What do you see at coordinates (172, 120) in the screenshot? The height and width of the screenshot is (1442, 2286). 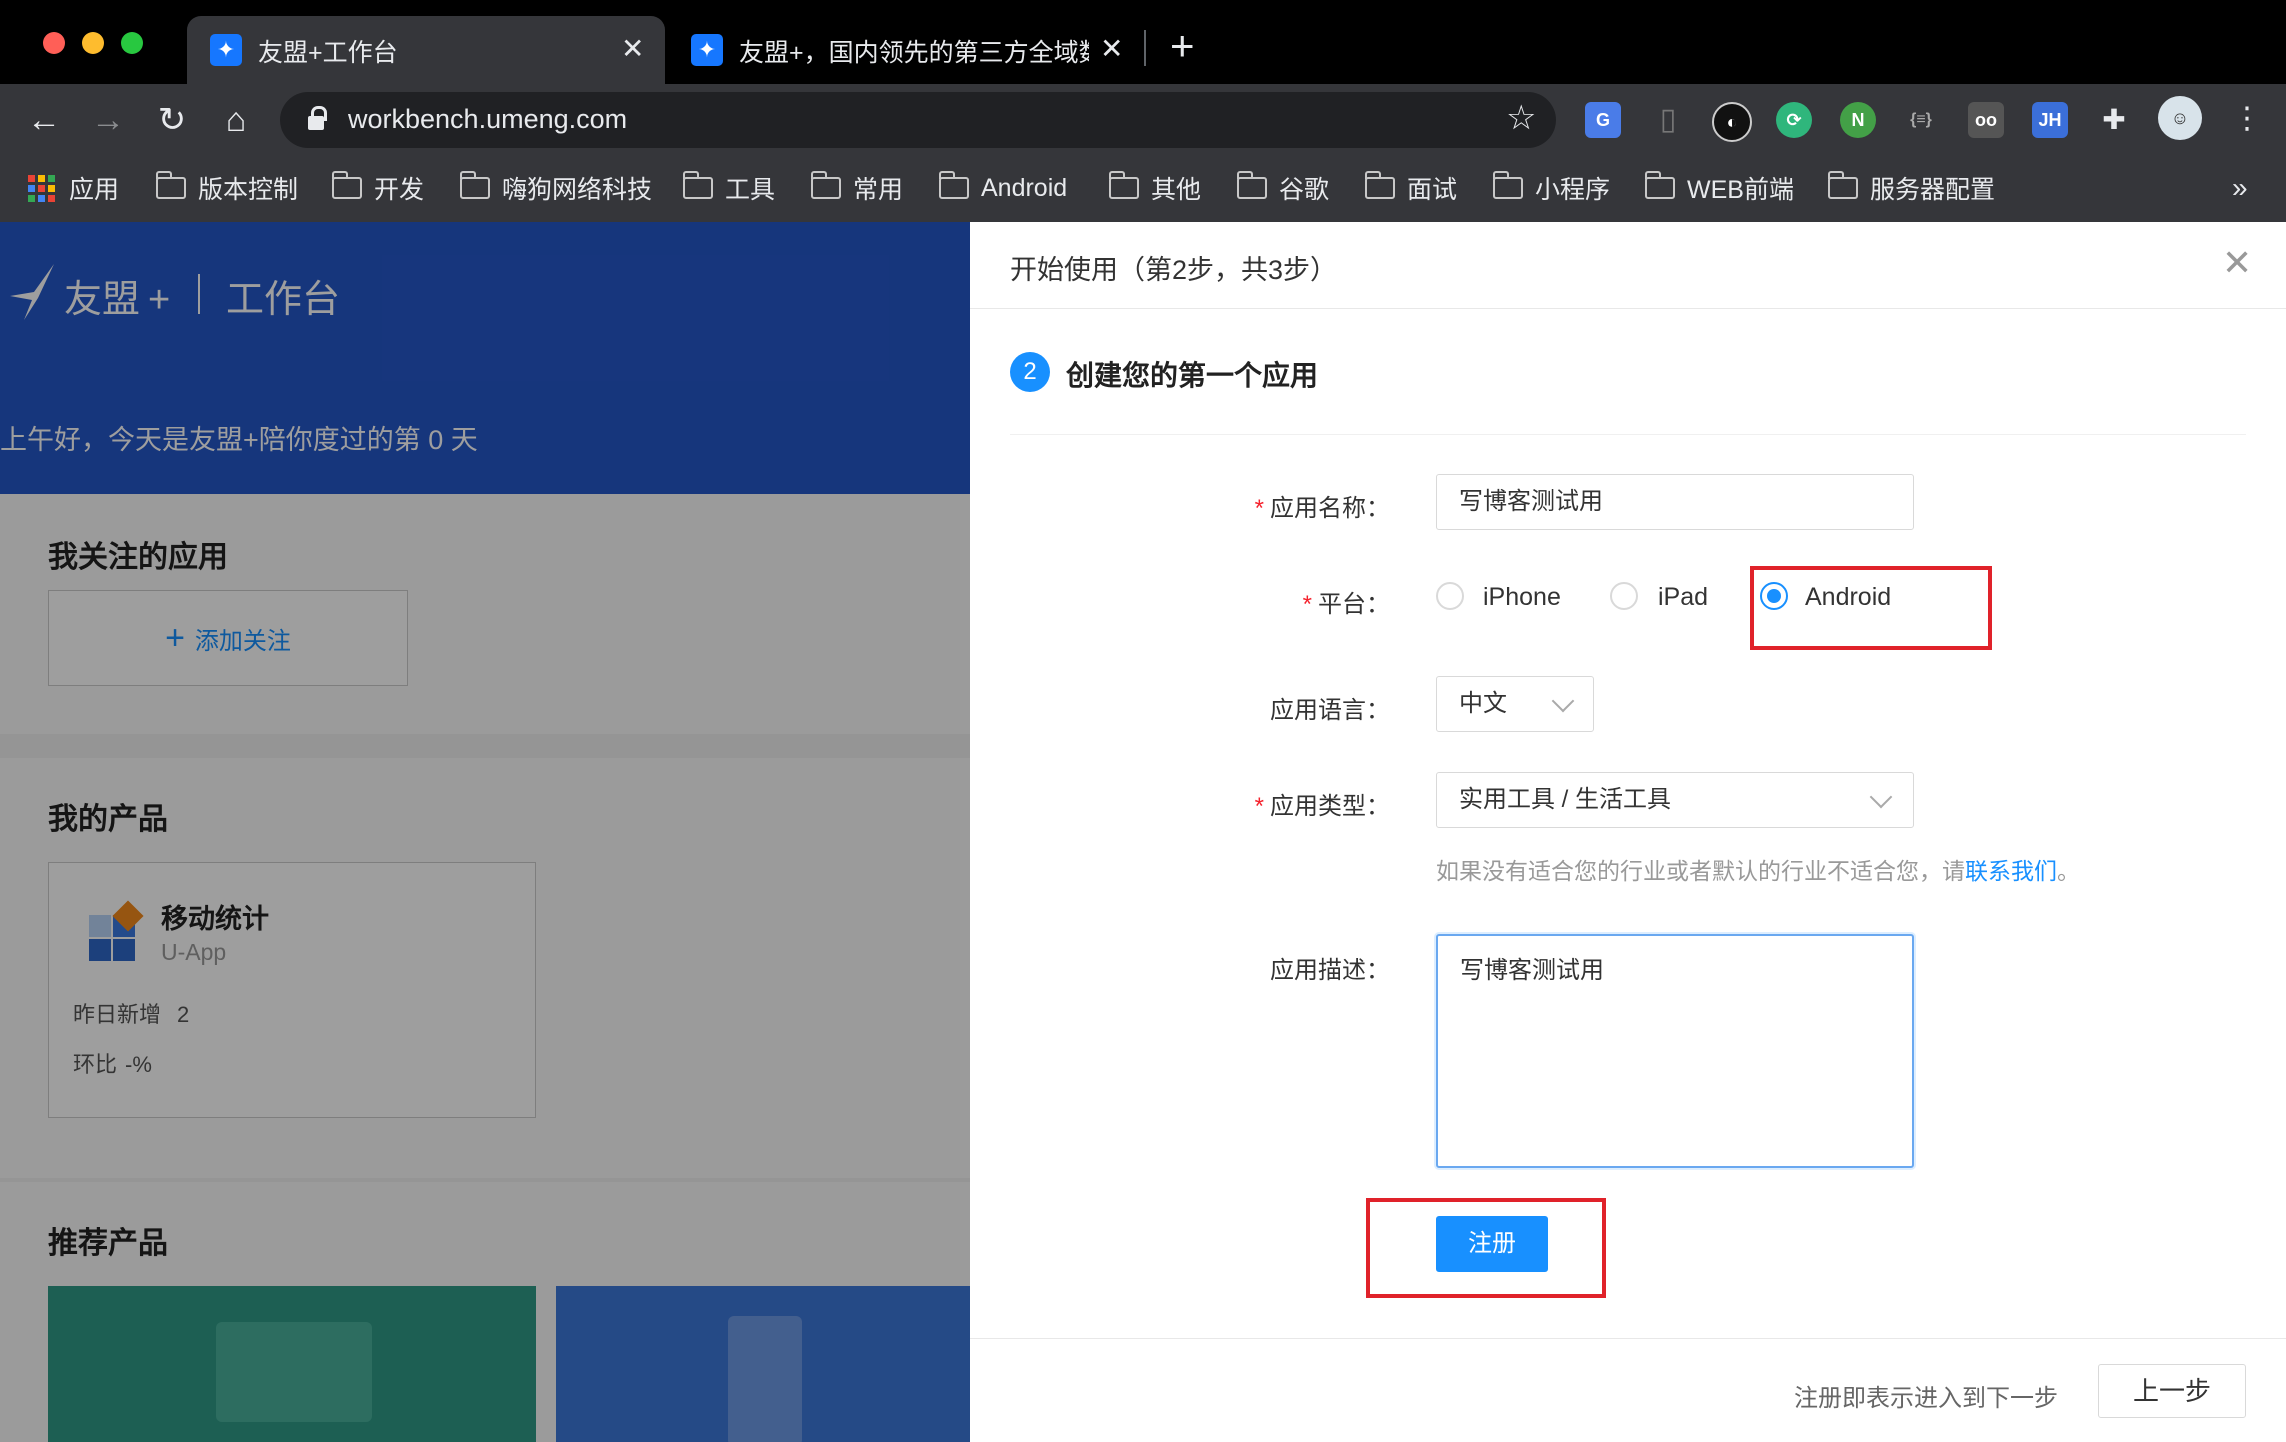 I see `reload-icon: ↻` at bounding box center [172, 120].